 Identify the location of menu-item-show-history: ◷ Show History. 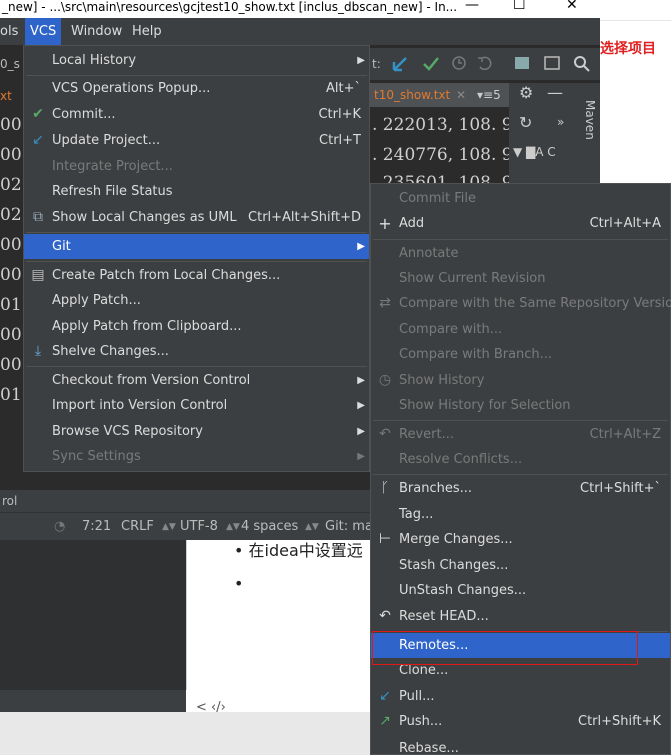
(520, 380).